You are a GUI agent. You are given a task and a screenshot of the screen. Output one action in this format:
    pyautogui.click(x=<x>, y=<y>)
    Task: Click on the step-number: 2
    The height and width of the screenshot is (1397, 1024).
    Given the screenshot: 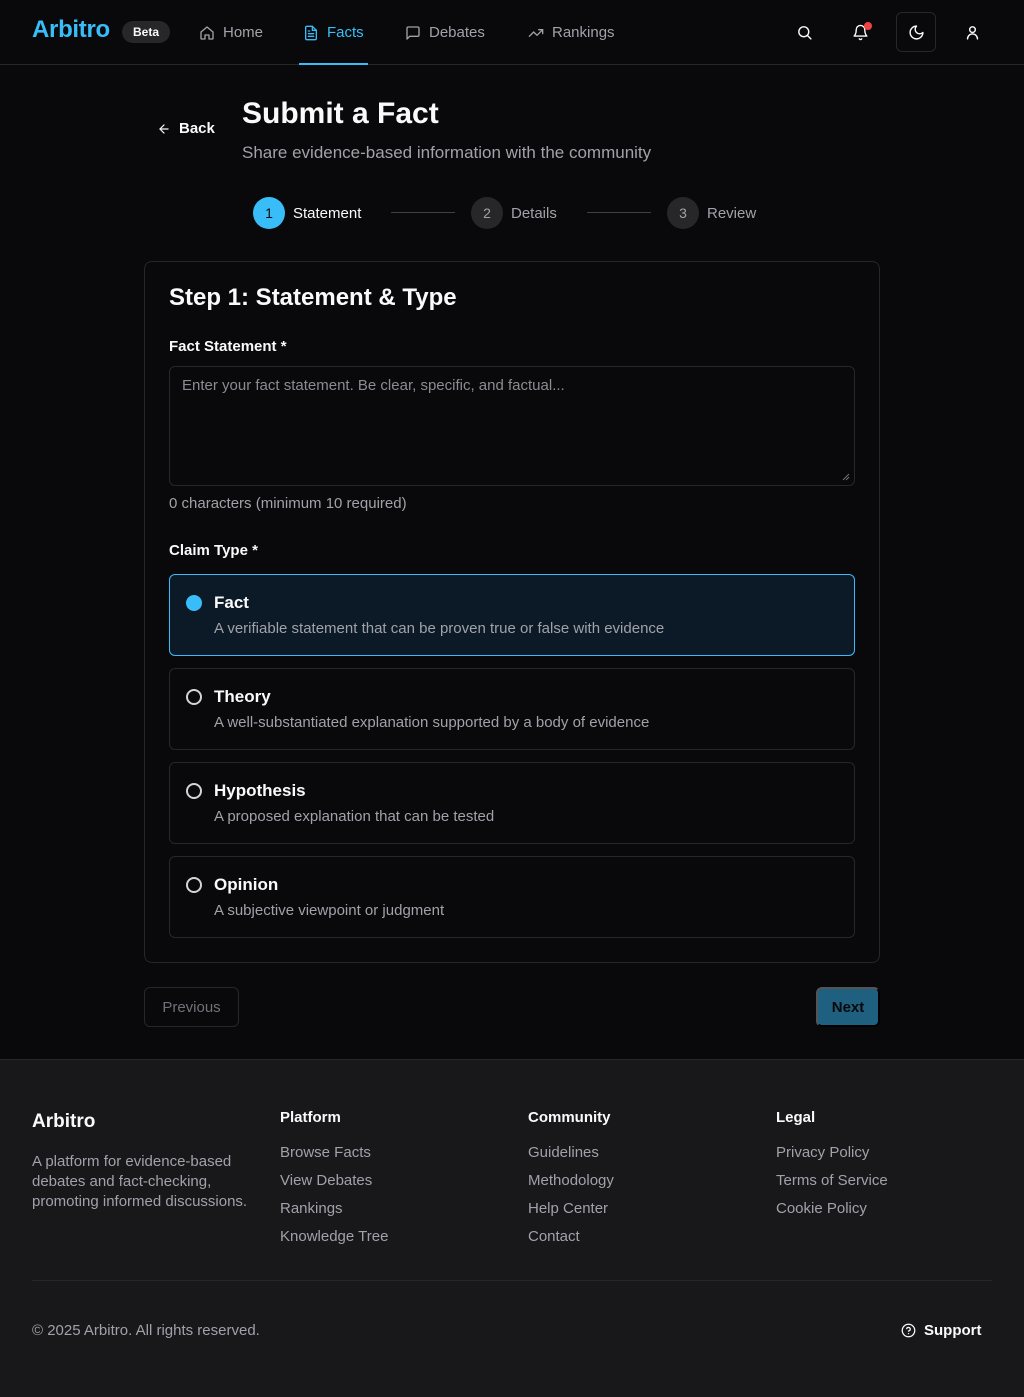 What is the action you would take?
    pyautogui.click(x=487, y=213)
    